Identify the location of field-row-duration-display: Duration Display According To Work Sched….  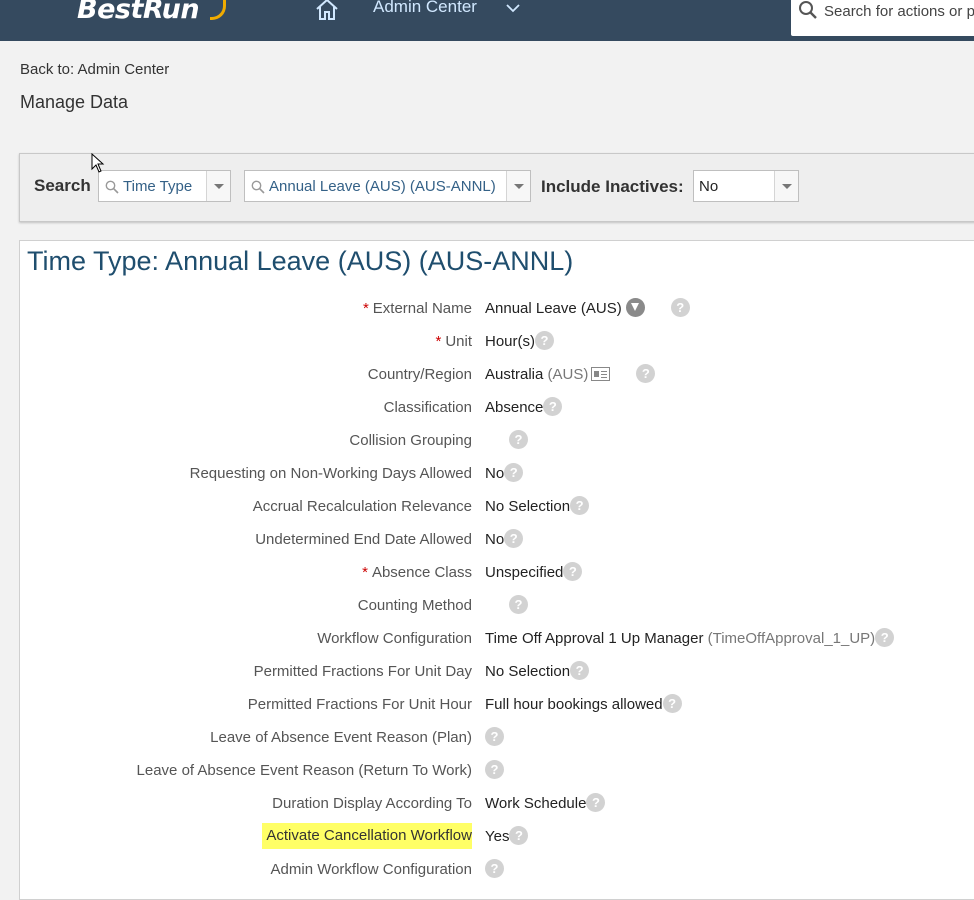
(497, 804).